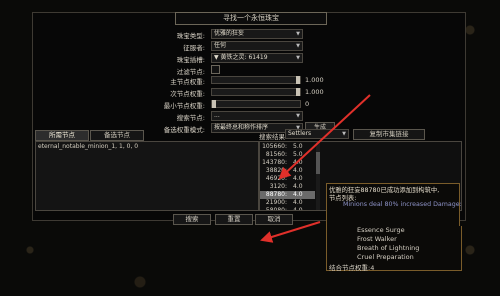  Describe the element at coordinates (290, 232) in the screenshot. I see `arrow-to-cancel-button` at that location.